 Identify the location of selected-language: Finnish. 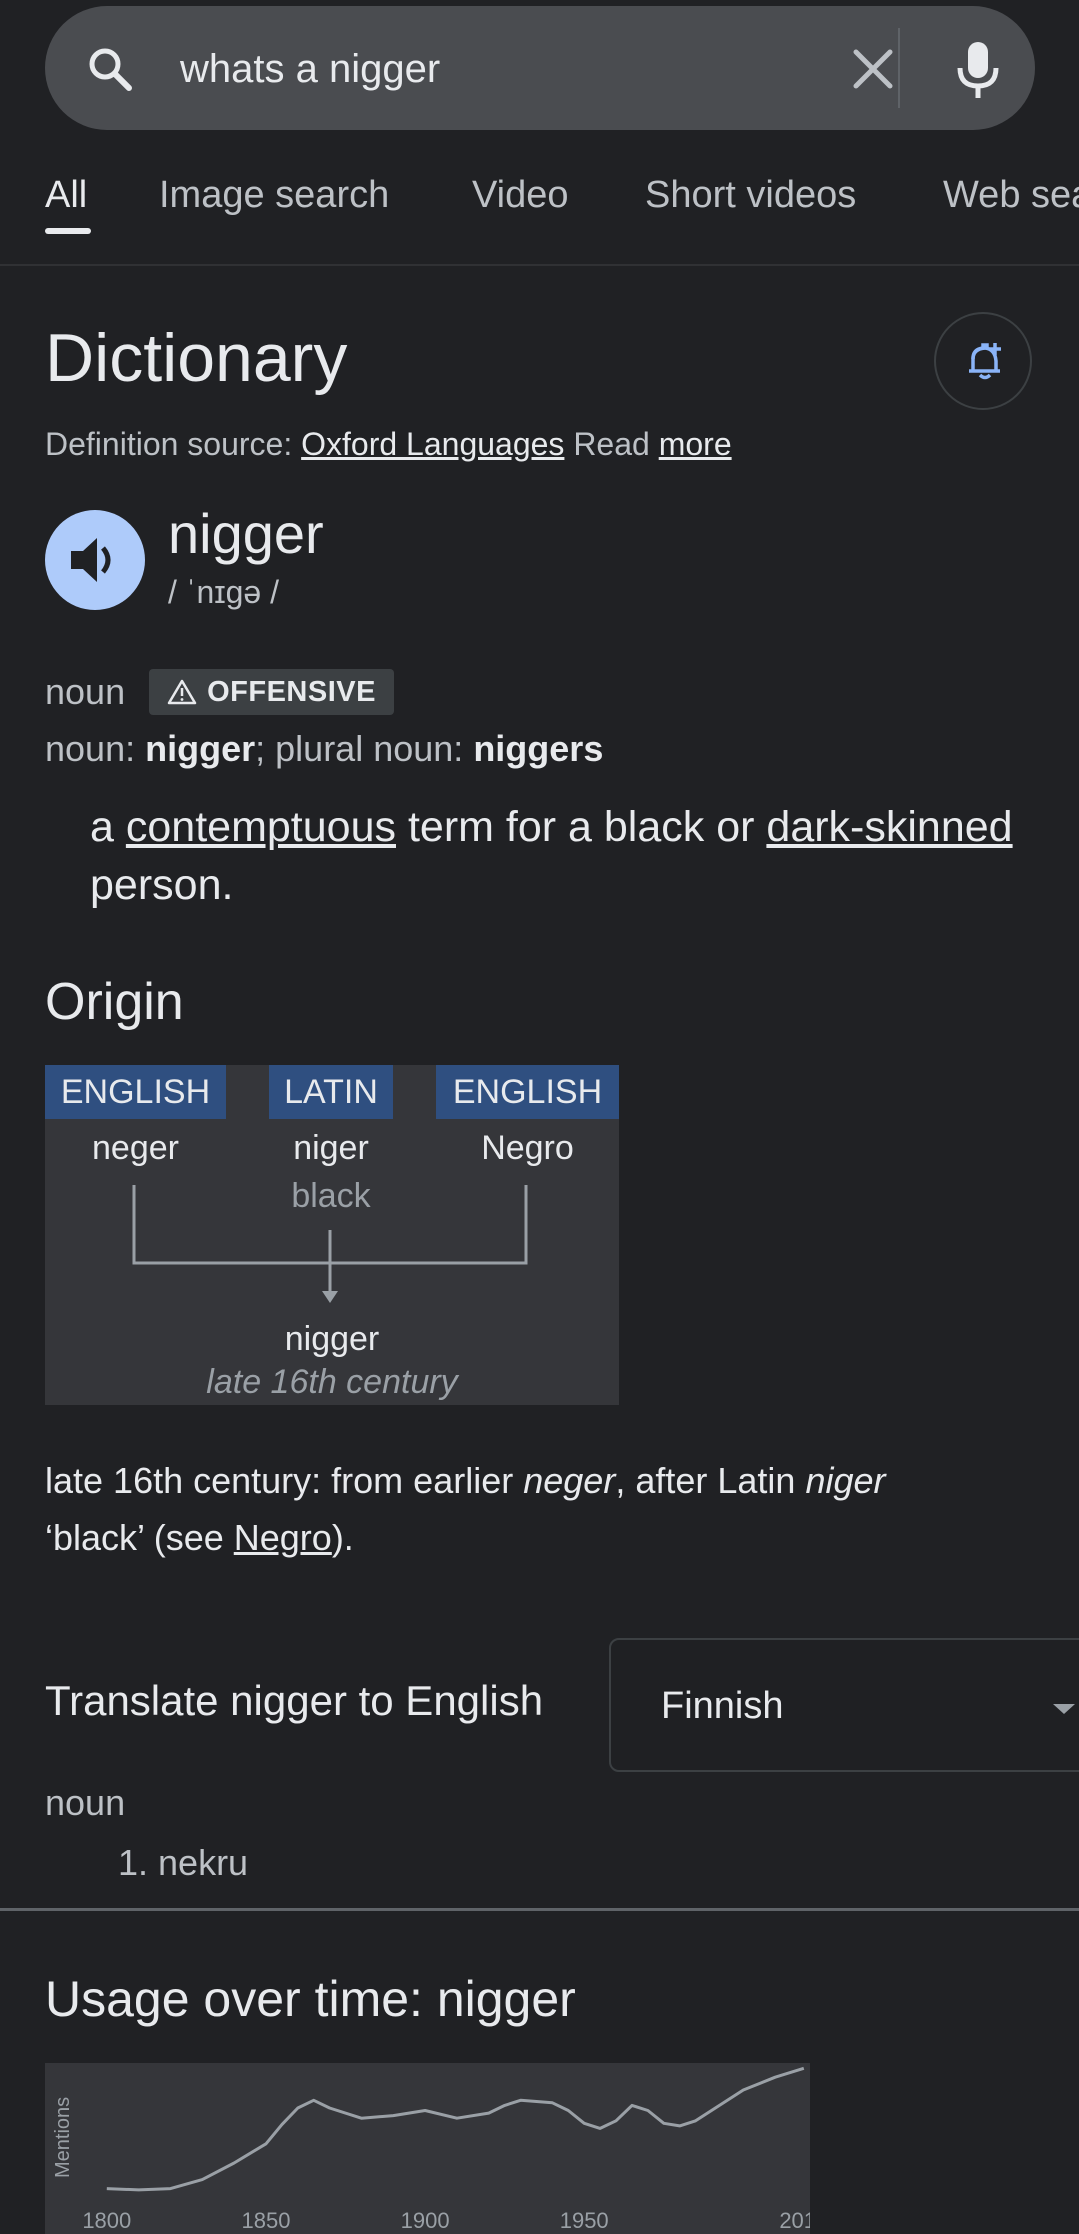
(722, 1706).